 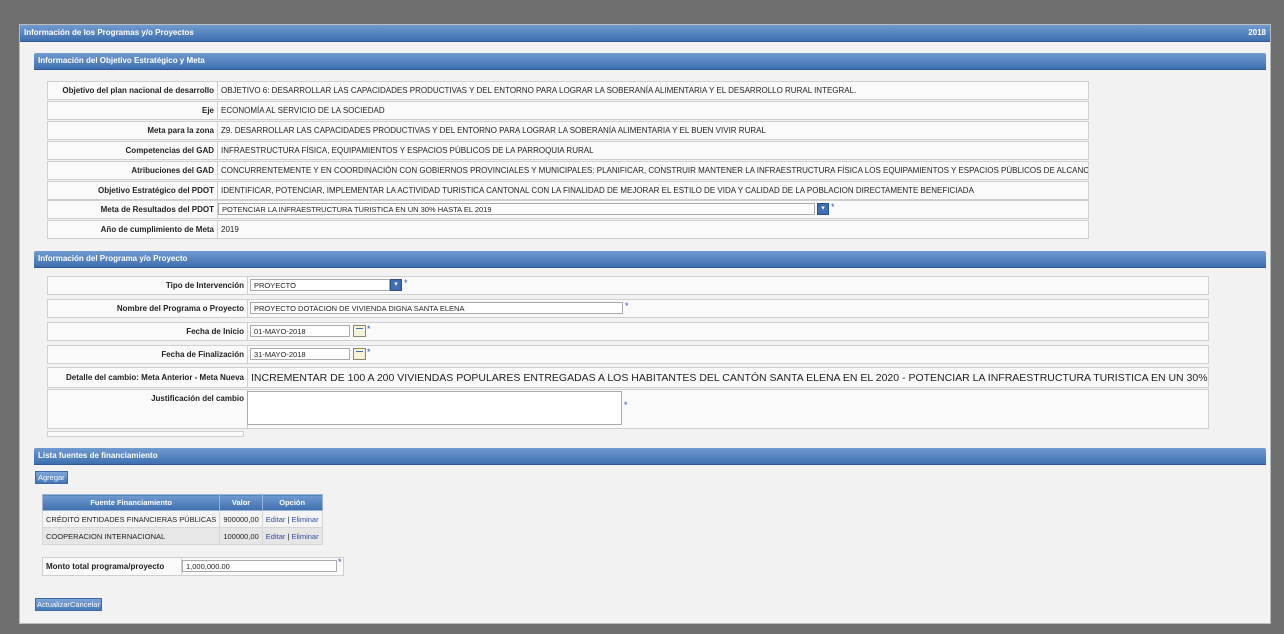 What do you see at coordinates (112, 566) in the screenshot?
I see `total-label: Monto total programa/proyecto` at bounding box center [112, 566].